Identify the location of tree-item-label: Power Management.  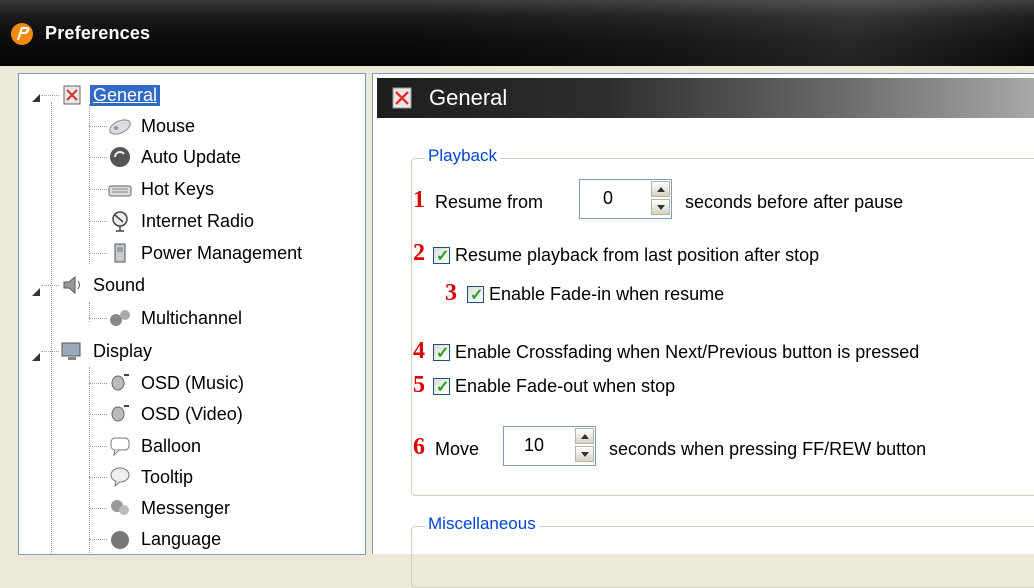
(222, 252).